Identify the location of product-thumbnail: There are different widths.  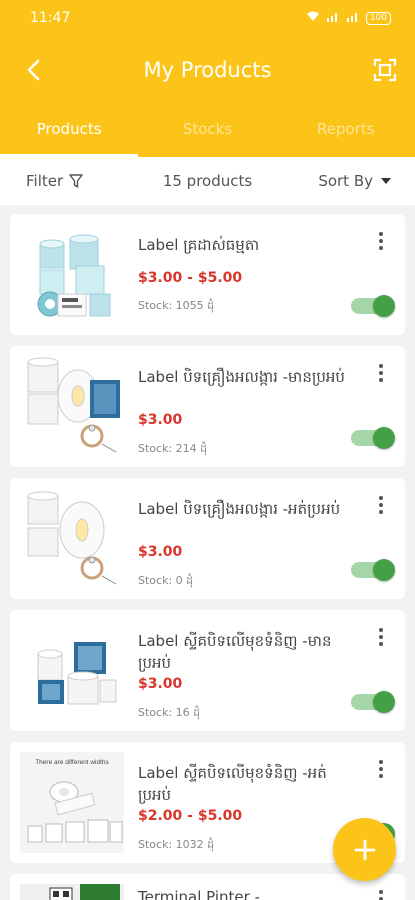
(72, 802).